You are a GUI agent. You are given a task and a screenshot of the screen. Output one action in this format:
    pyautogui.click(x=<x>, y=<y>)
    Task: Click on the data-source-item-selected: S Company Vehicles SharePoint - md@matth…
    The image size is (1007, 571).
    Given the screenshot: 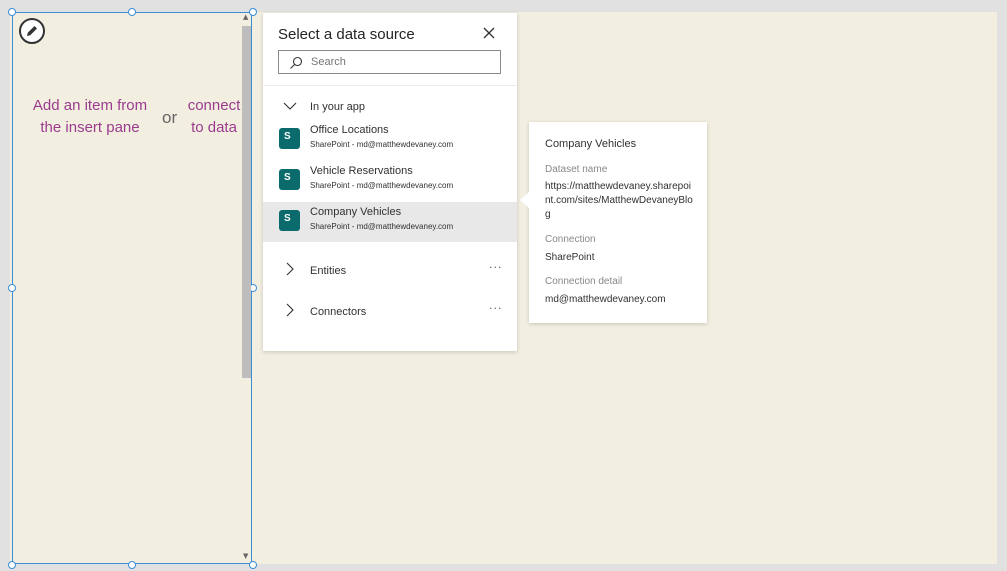 What is the action you would take?
    pyautogui.click(x=390, y=222)
    